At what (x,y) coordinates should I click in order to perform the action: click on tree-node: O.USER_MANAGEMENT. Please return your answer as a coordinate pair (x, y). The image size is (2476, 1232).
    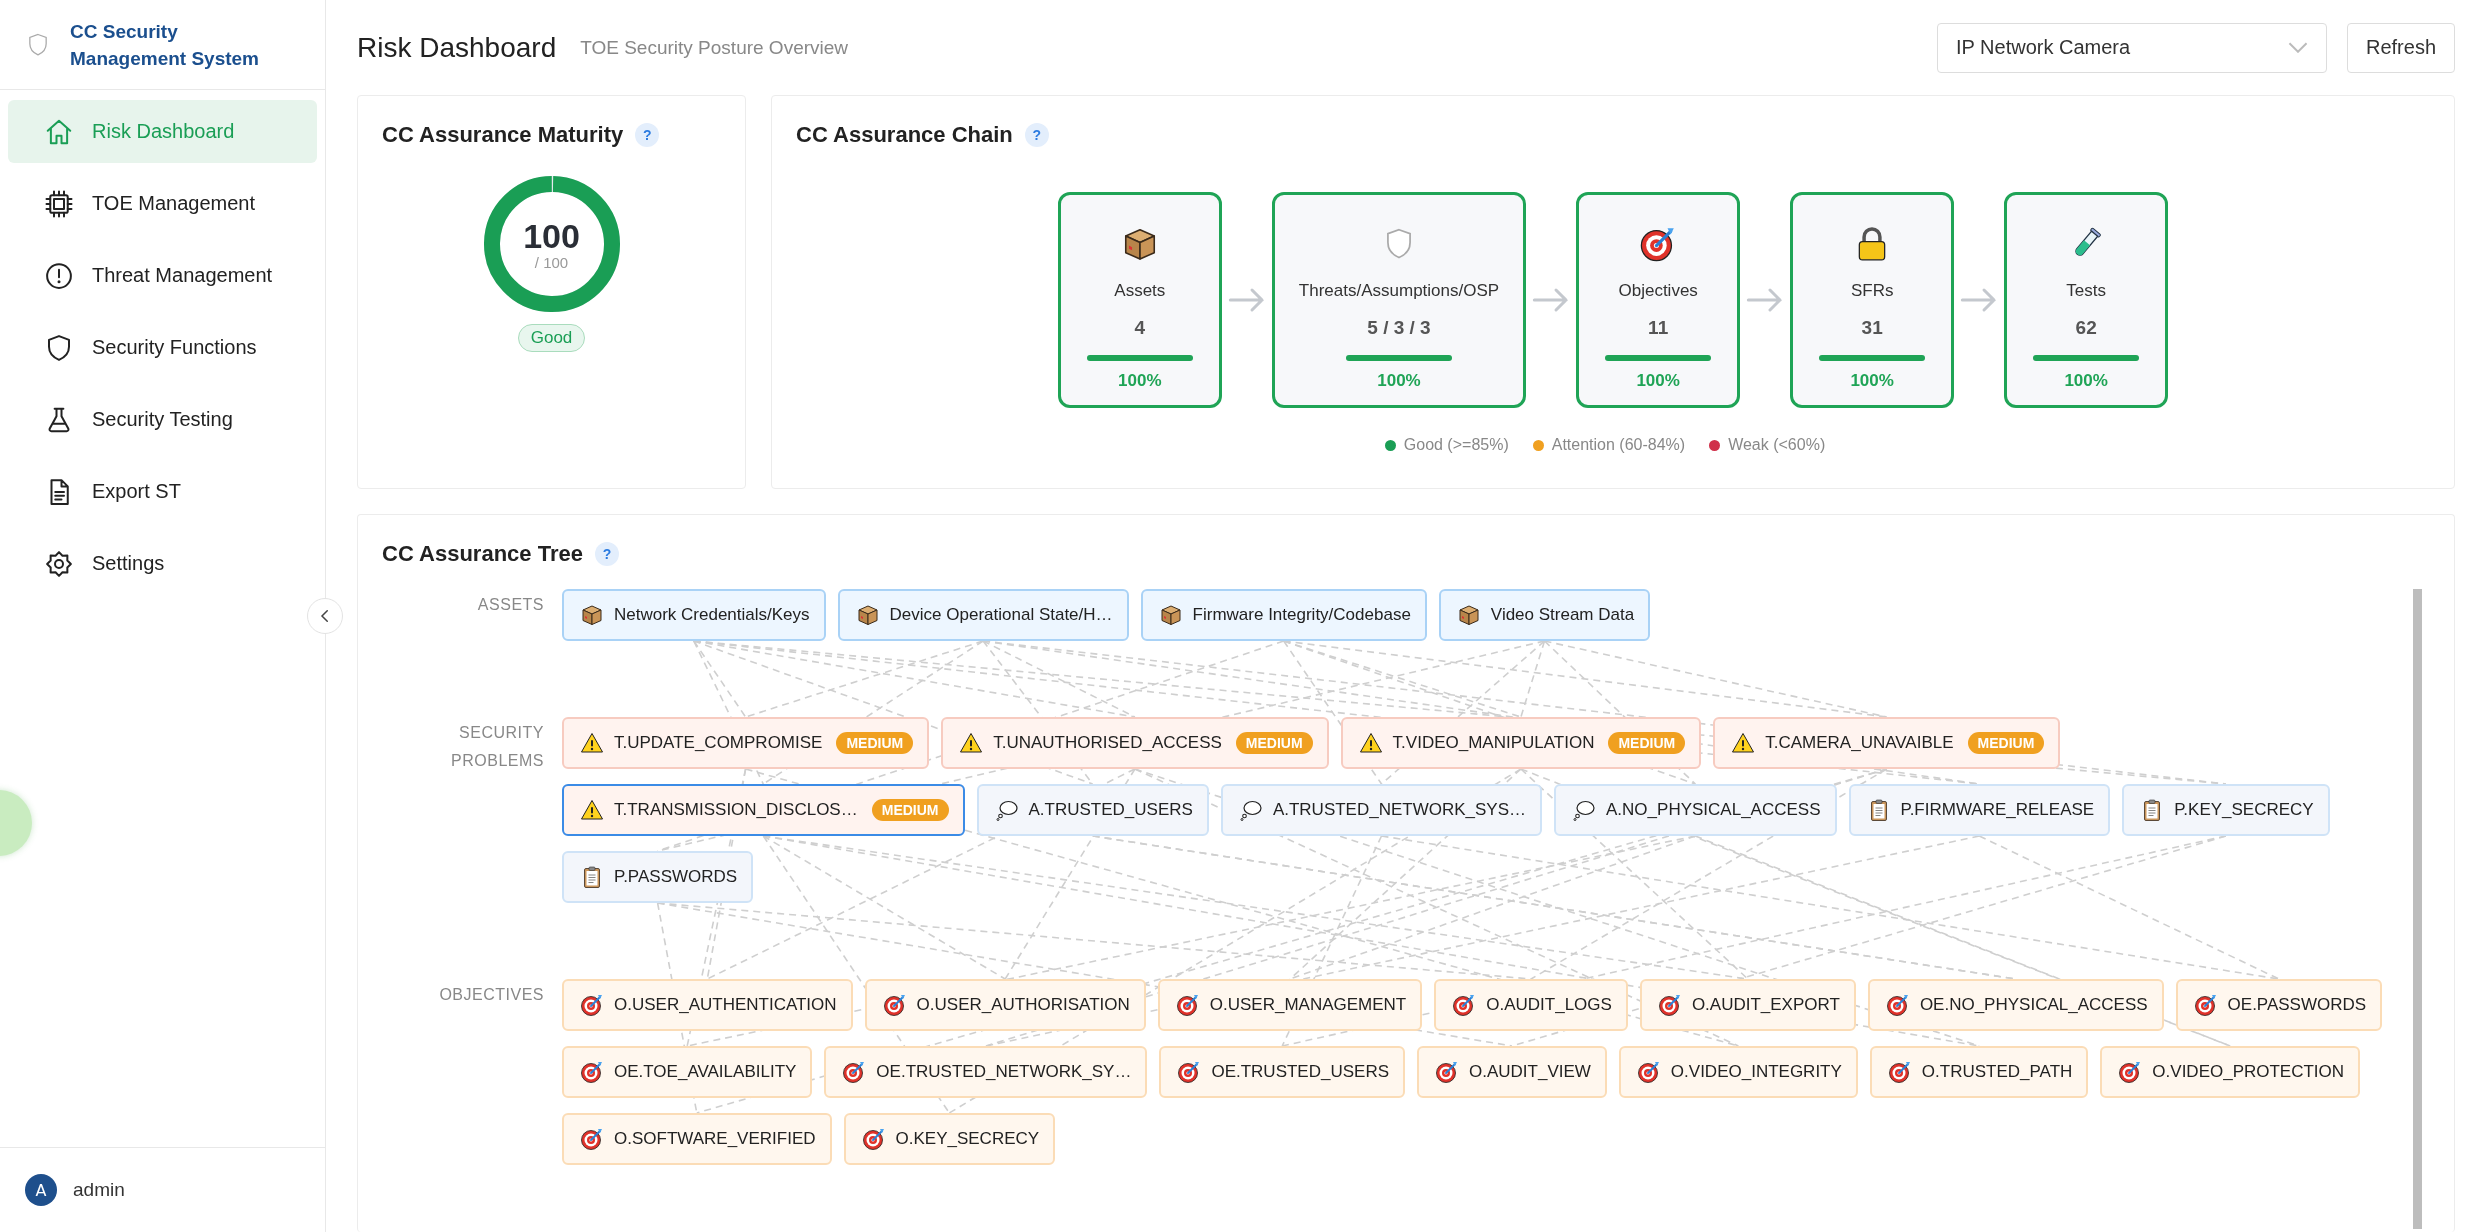
    Looking at the image, I should click on (1290, 1005).